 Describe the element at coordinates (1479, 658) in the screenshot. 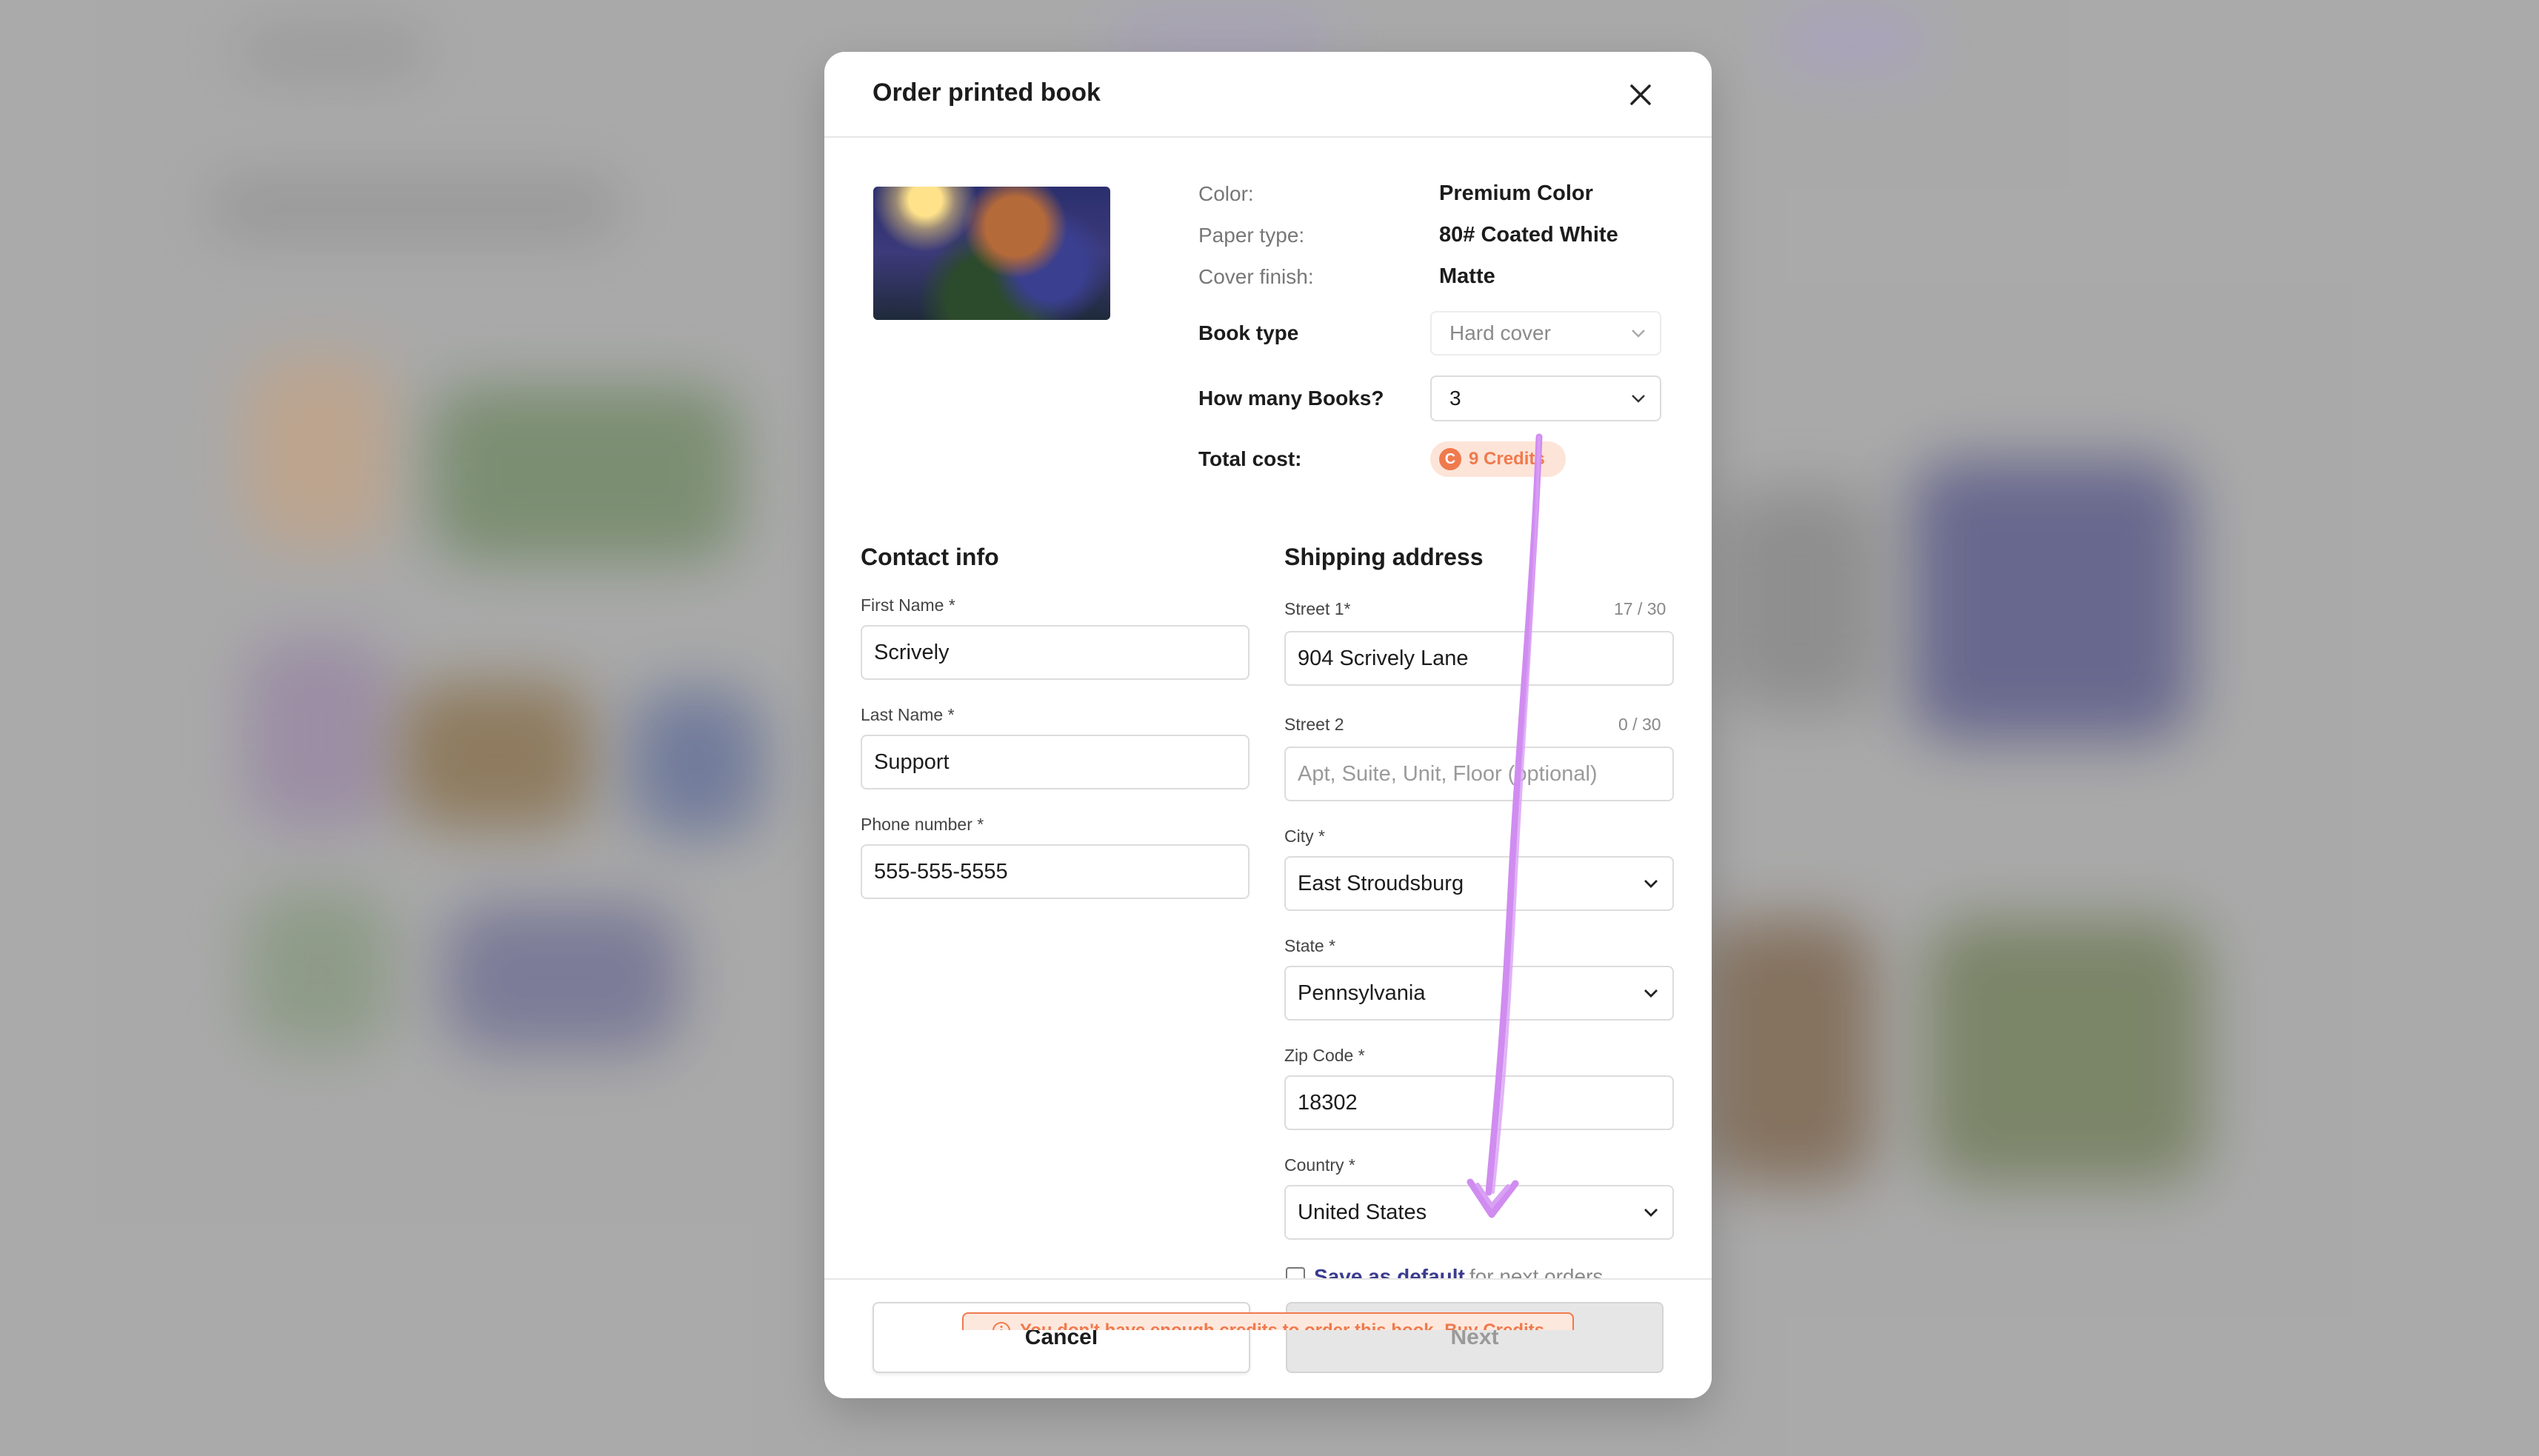

I see `street1-input: 904 Scrively Lane` at that location.